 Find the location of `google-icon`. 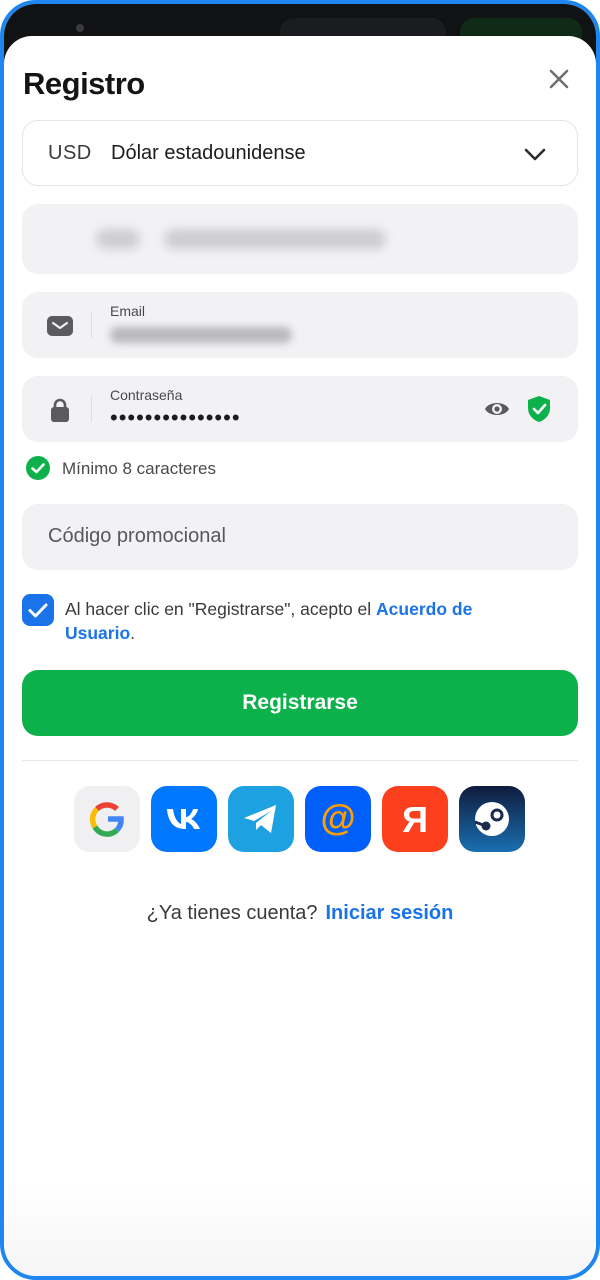

google-icon is located at coordinates (107, 819).